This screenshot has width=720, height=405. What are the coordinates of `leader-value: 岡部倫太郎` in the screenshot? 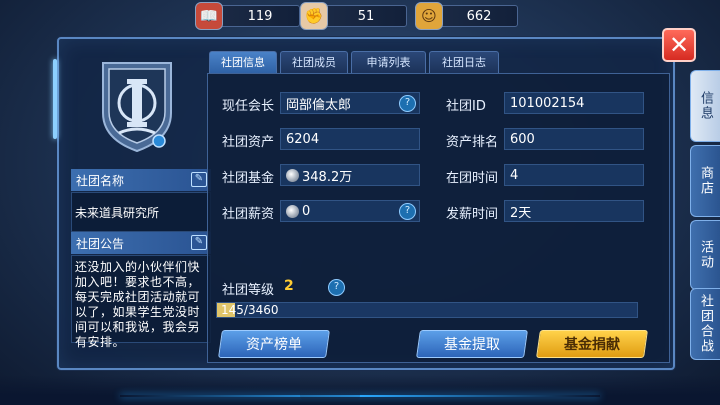 It's located at (319, 105).